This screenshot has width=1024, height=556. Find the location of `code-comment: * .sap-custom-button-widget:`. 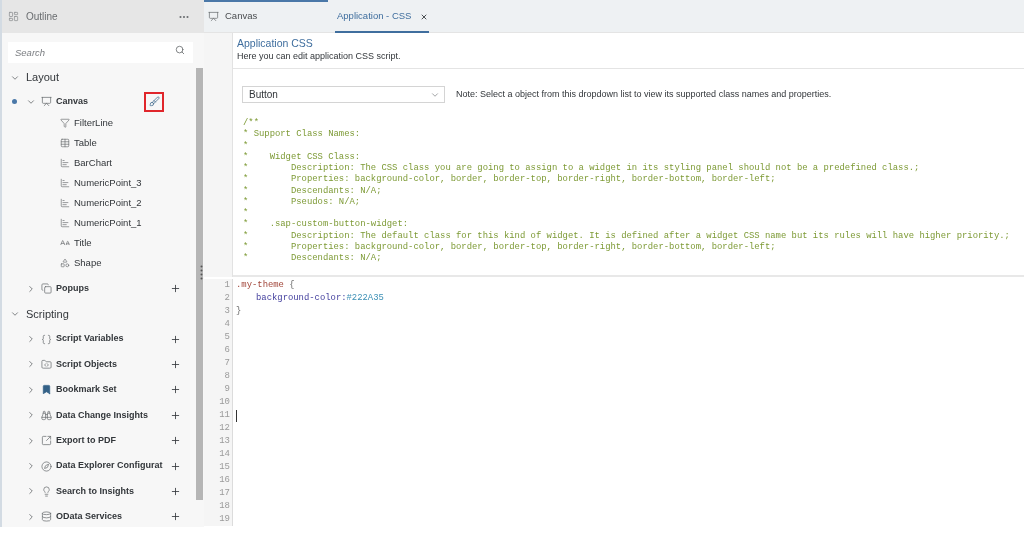

code-comment: * .sap-custom-button-widget: is located at coordinates (326, 225).